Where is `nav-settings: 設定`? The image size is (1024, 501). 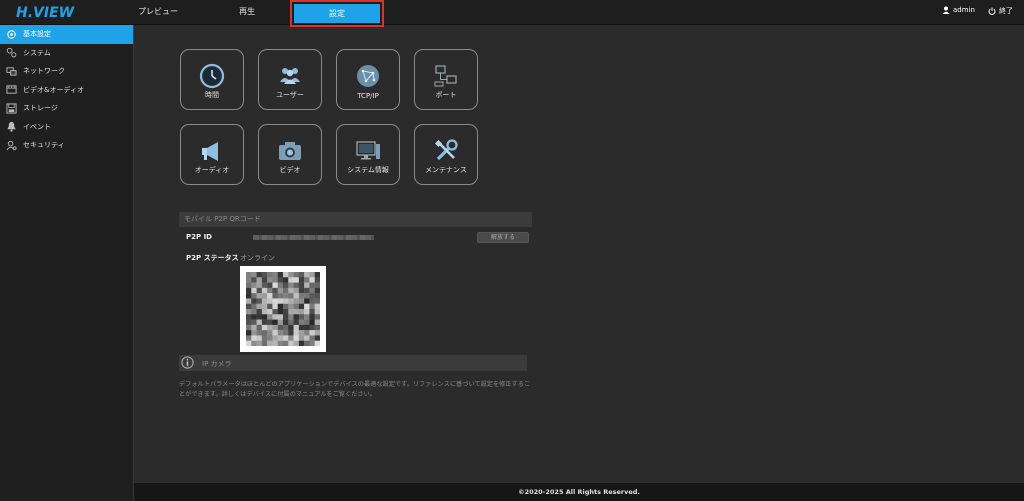
nav-settings: 設定 is located at coordinates (337, 13).